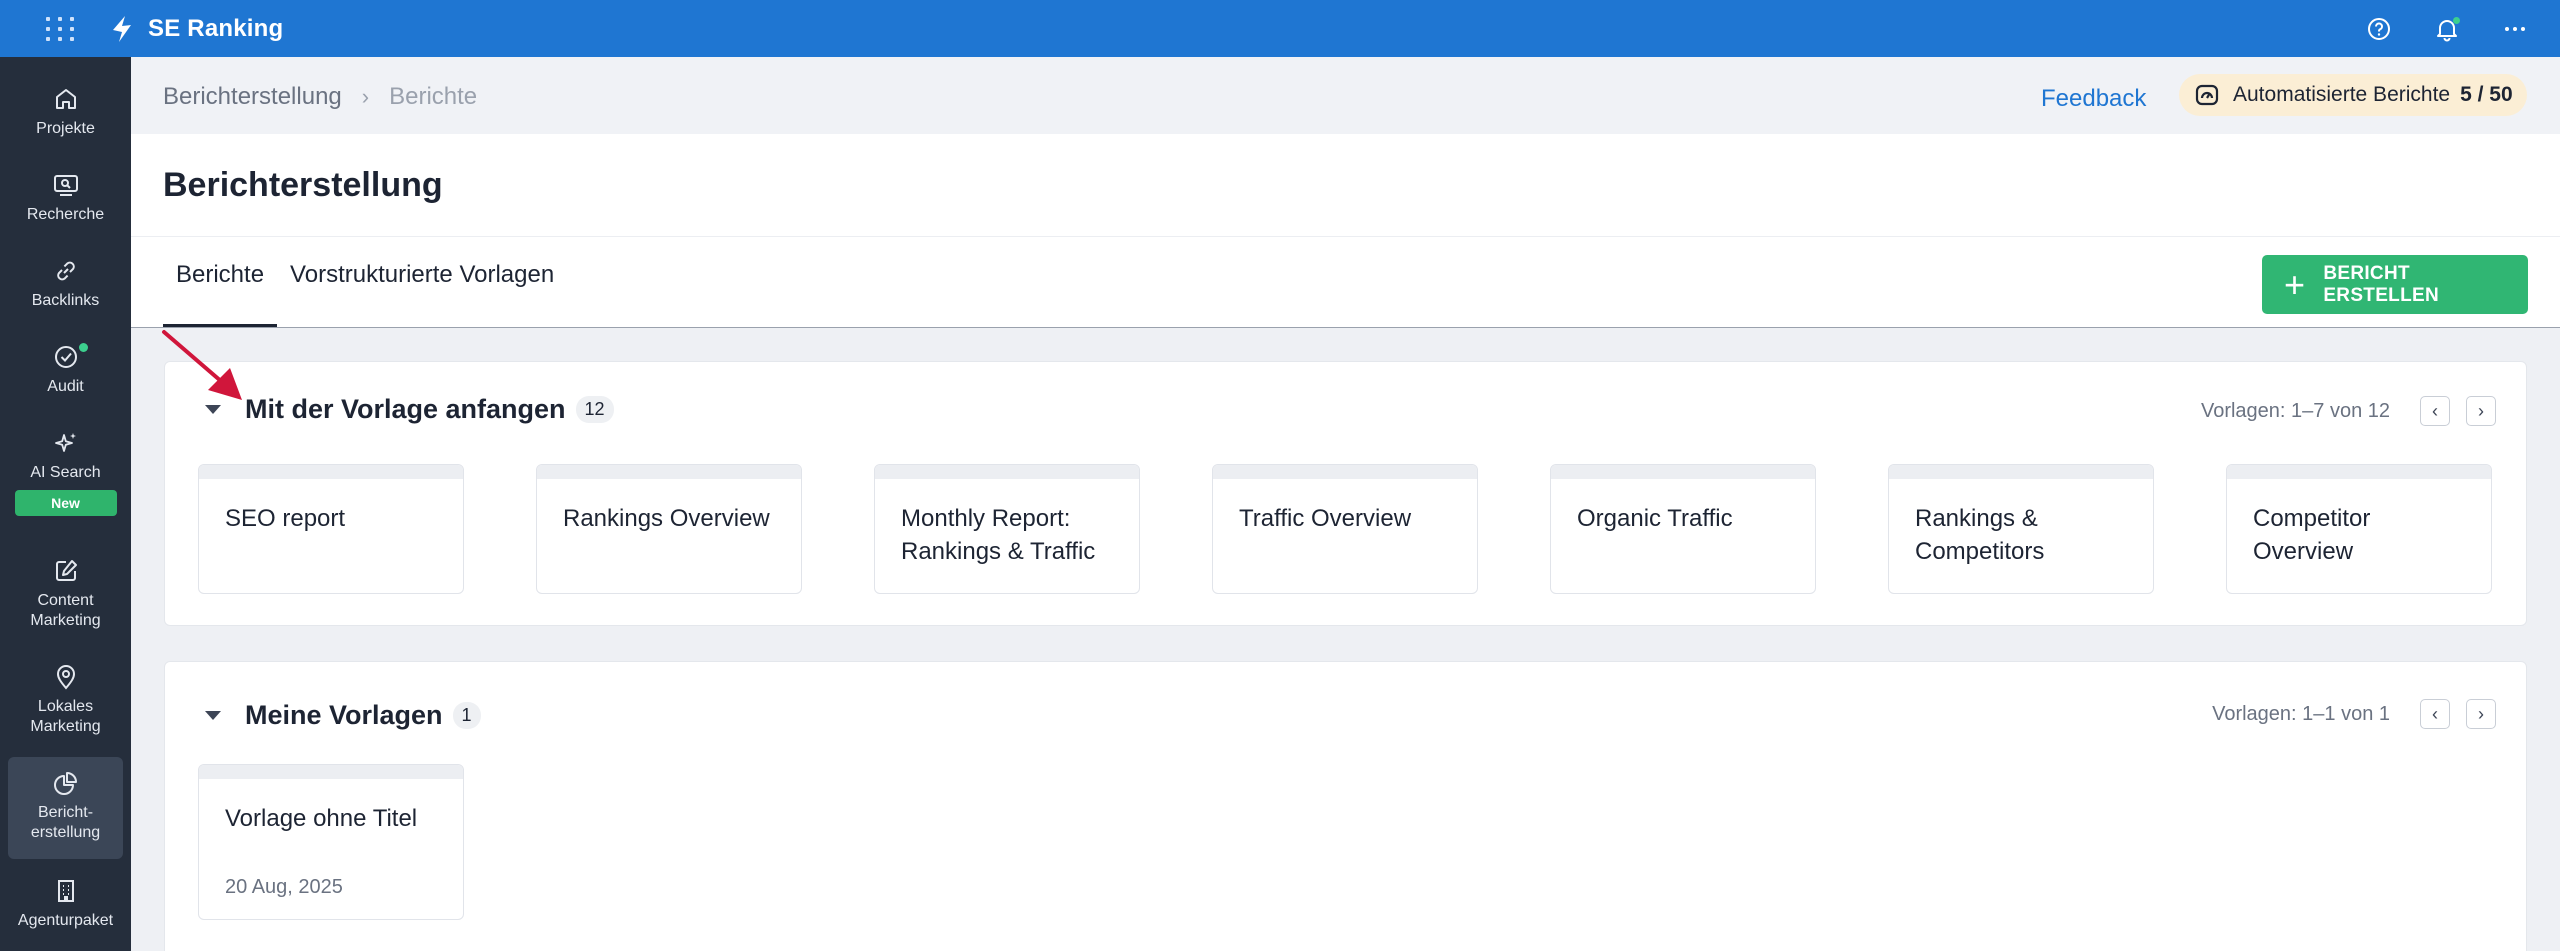 The image size is (2560, 951). What do you see at coordinates (65, 920) in the screenshot?
I see `sidebar-item-label: Agenturpaket` at bounding box center [65, 920].